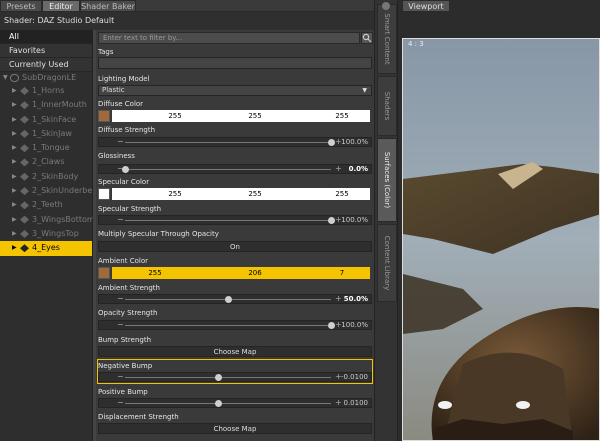  I want to click on ambient-color-b: 7, so click(342, 273).